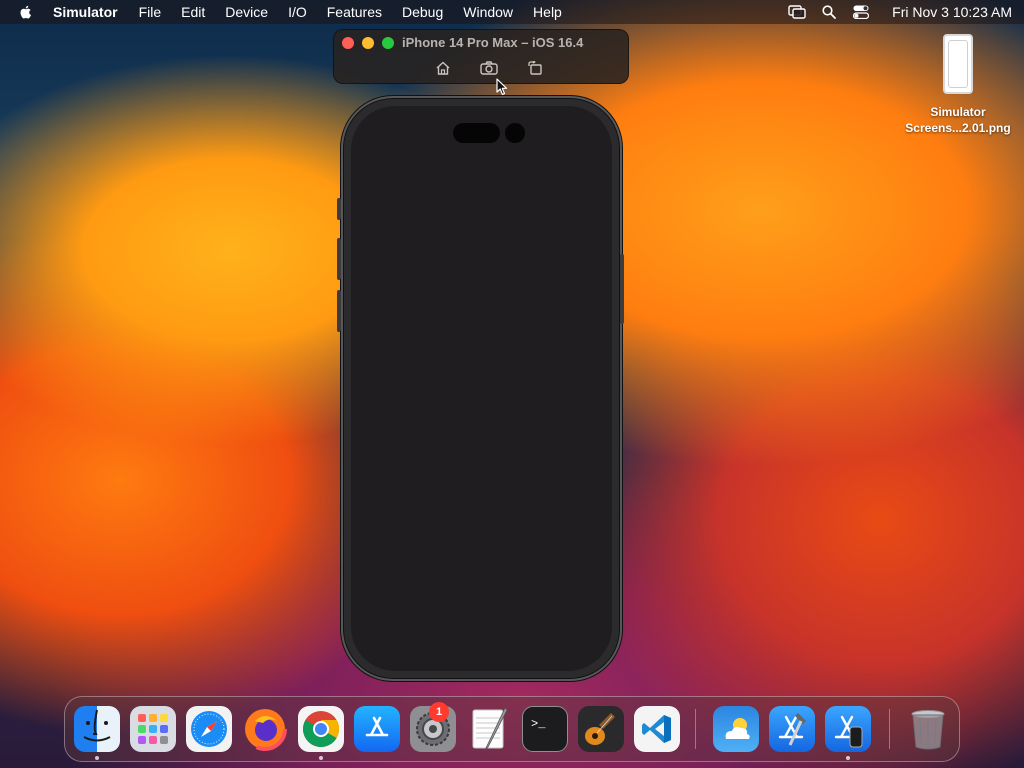 The image size is (1024, 768). What do you see at coordinates (377, 729) in the screenshot?
I see `app-store-icon` at bounding box center [377, 729].